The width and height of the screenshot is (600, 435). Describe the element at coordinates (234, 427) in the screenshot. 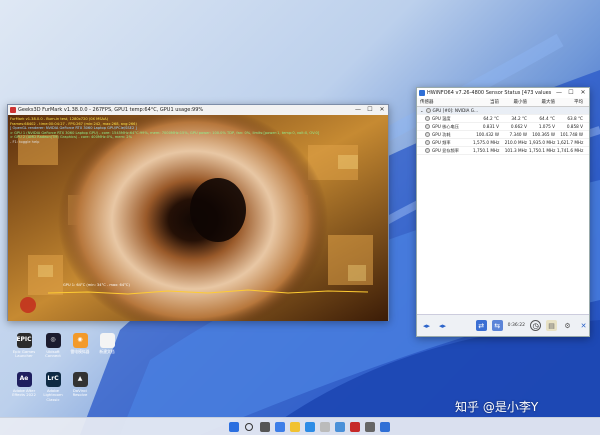

I see `start-windows-icon` at that location.